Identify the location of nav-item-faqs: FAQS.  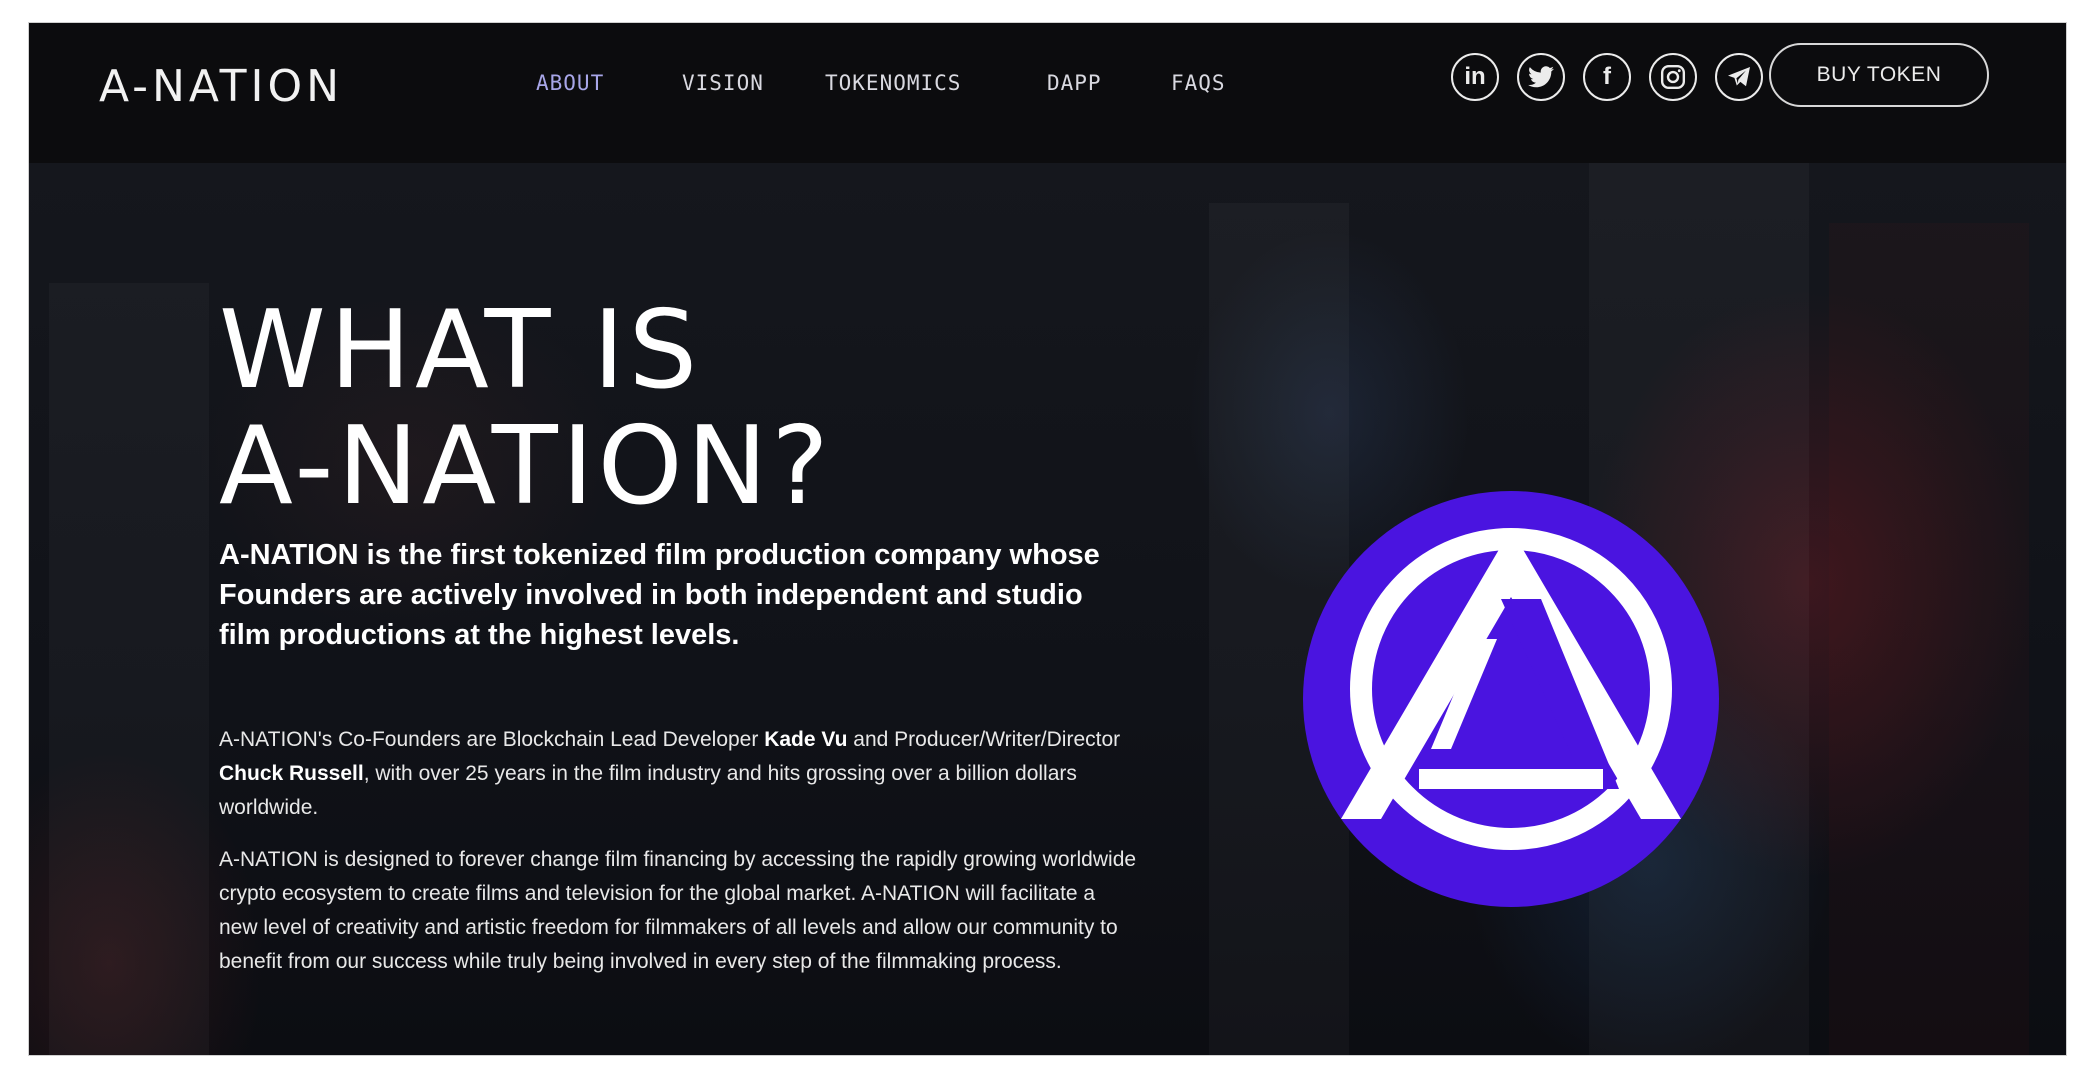
(1198, 83).